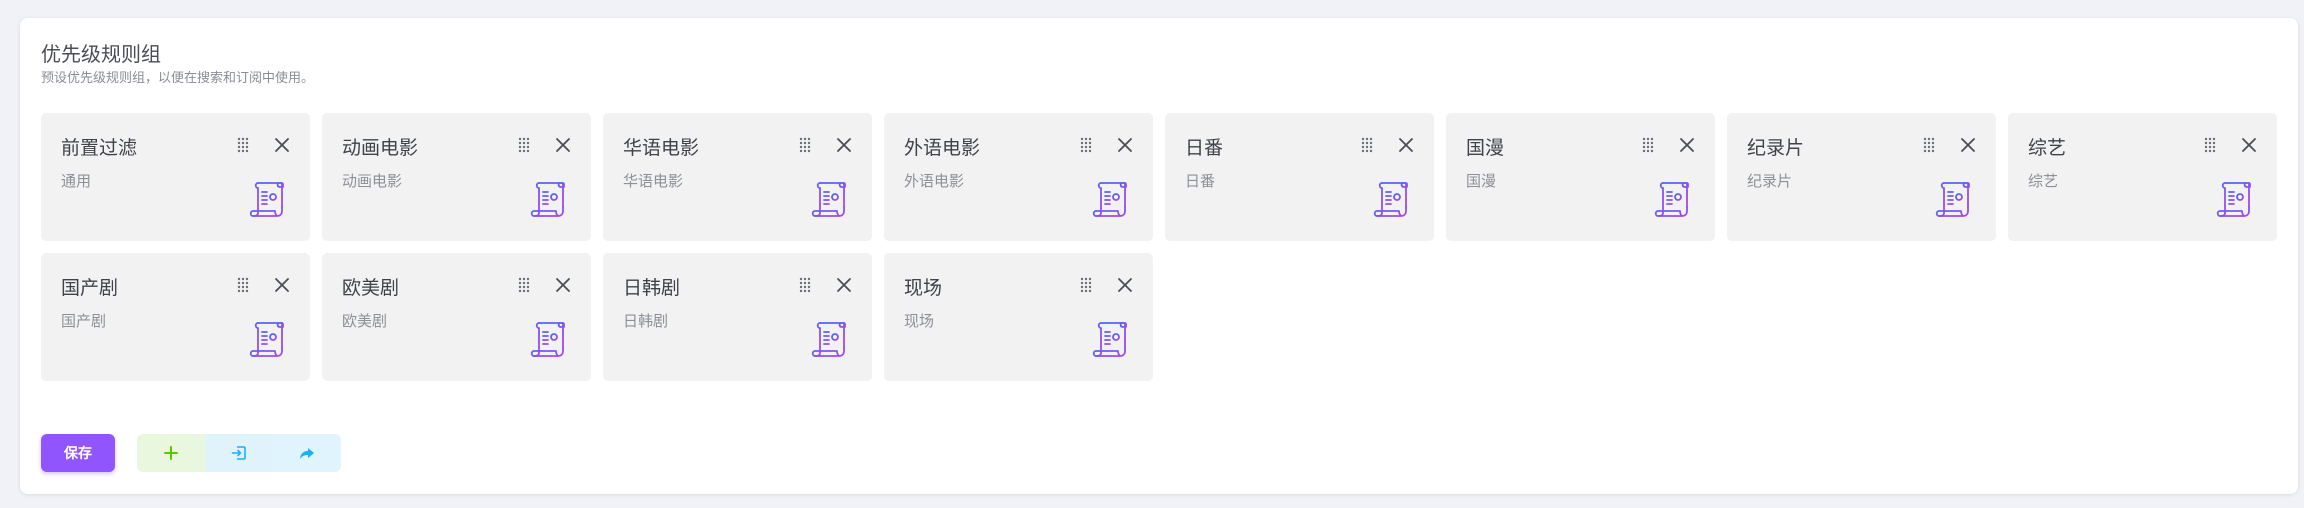 Image resolution: width=2304 pixels, height=508 pixels. What do you see at coordinates (923, 288) in the screenshot?
I see `rule-group-name: 现场` at bounding box center [923, 288].